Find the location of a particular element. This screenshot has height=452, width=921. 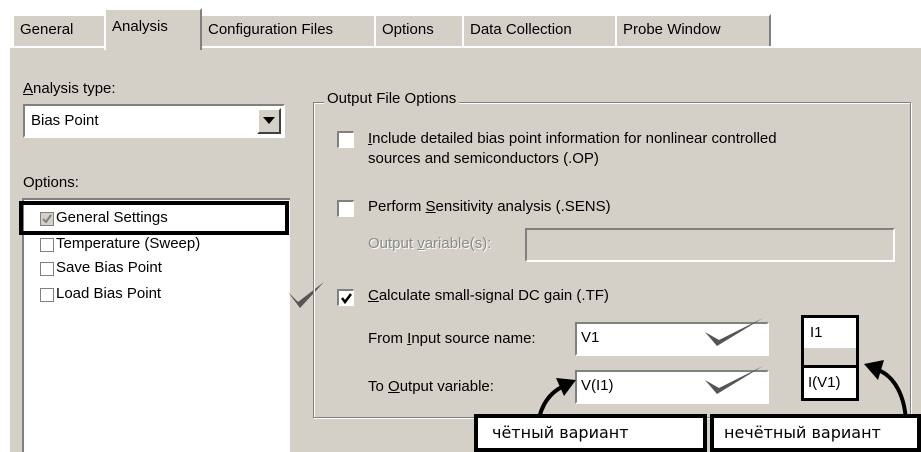

sensitivity-pre: Perform is located at coordinates (397, 206).